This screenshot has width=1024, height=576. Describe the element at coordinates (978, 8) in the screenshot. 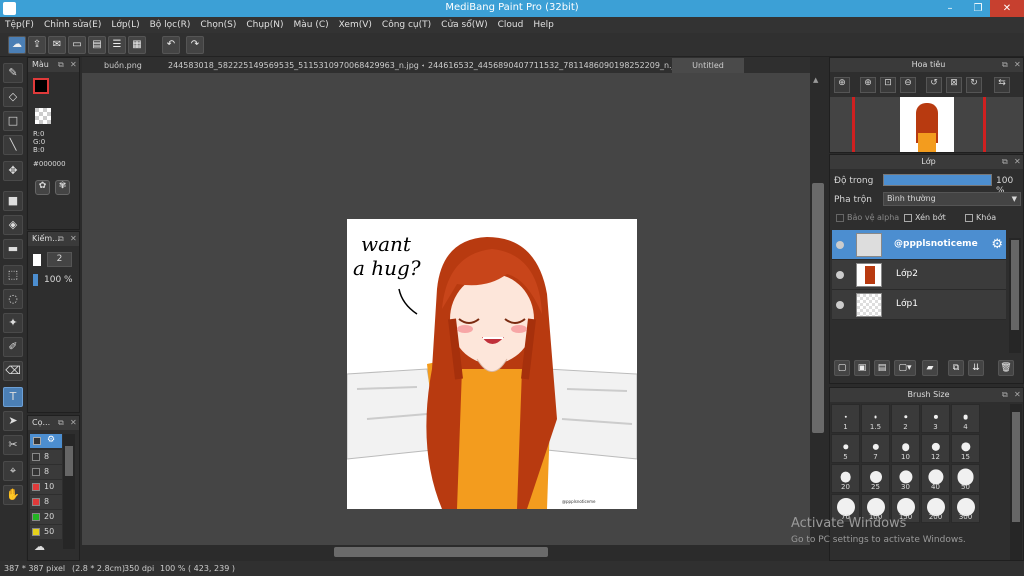

I see `maximize-button: ❐` at that location.